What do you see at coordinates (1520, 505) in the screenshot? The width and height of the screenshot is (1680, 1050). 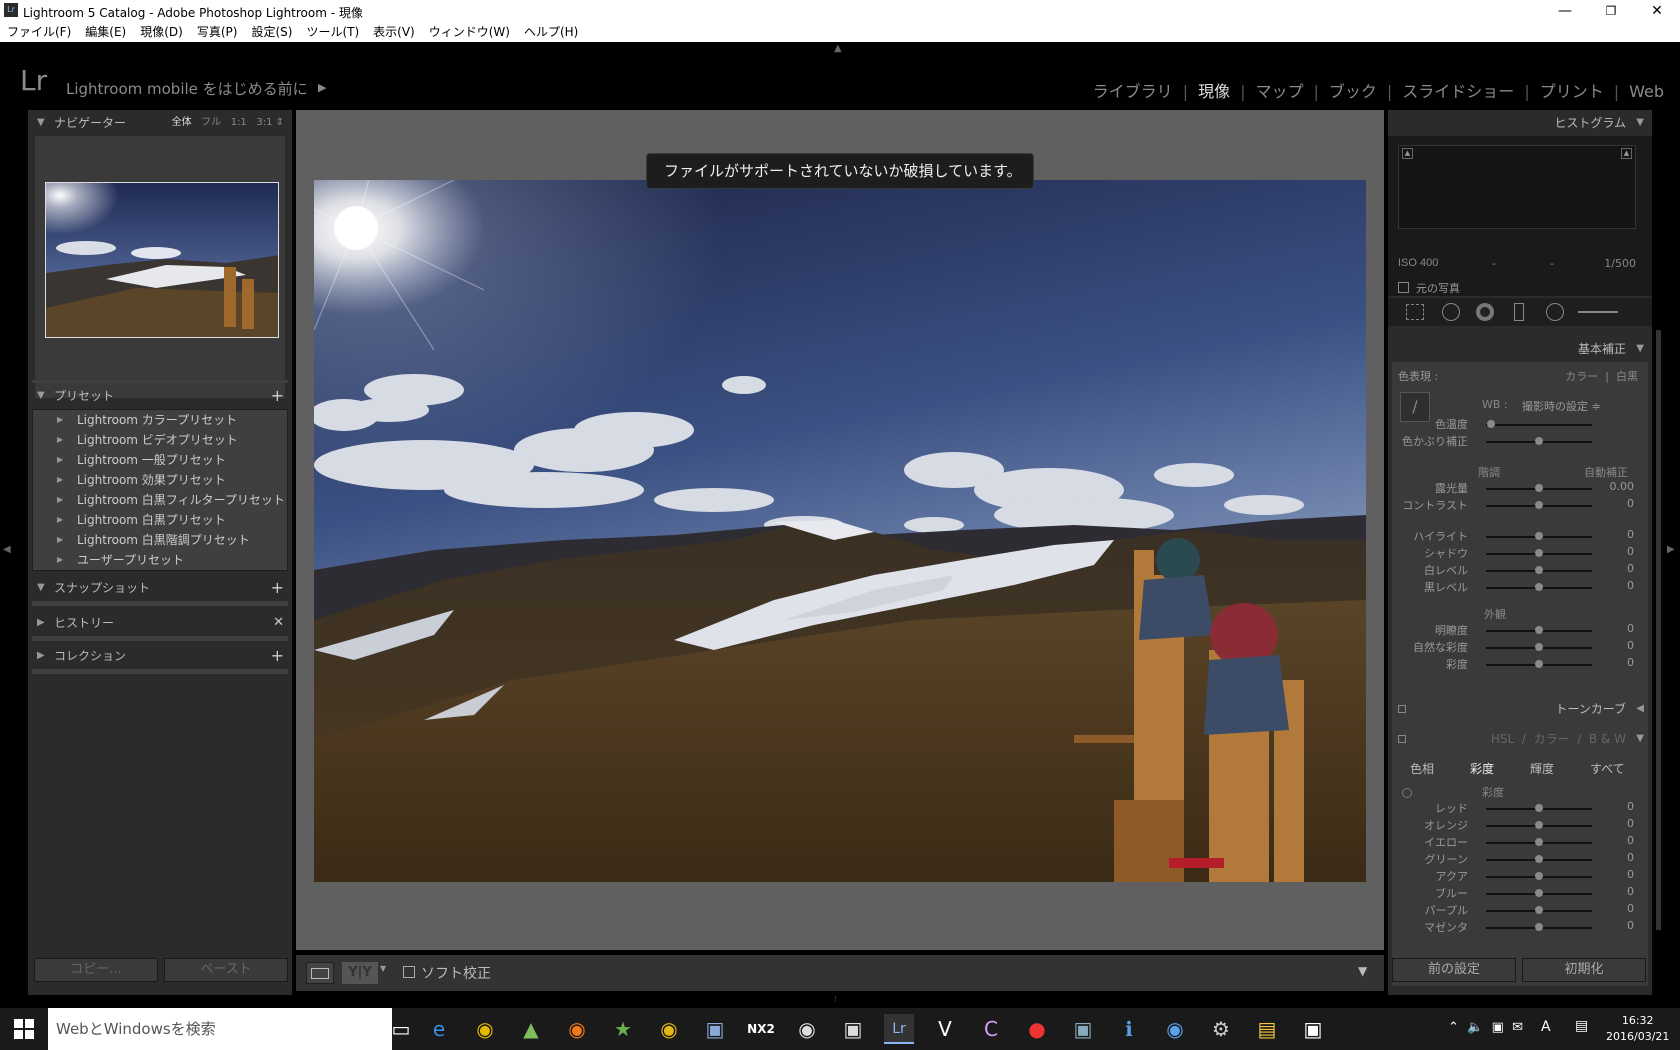 I see `contrast-slider: コントラスト 0` at bounding box center [1520, 505].